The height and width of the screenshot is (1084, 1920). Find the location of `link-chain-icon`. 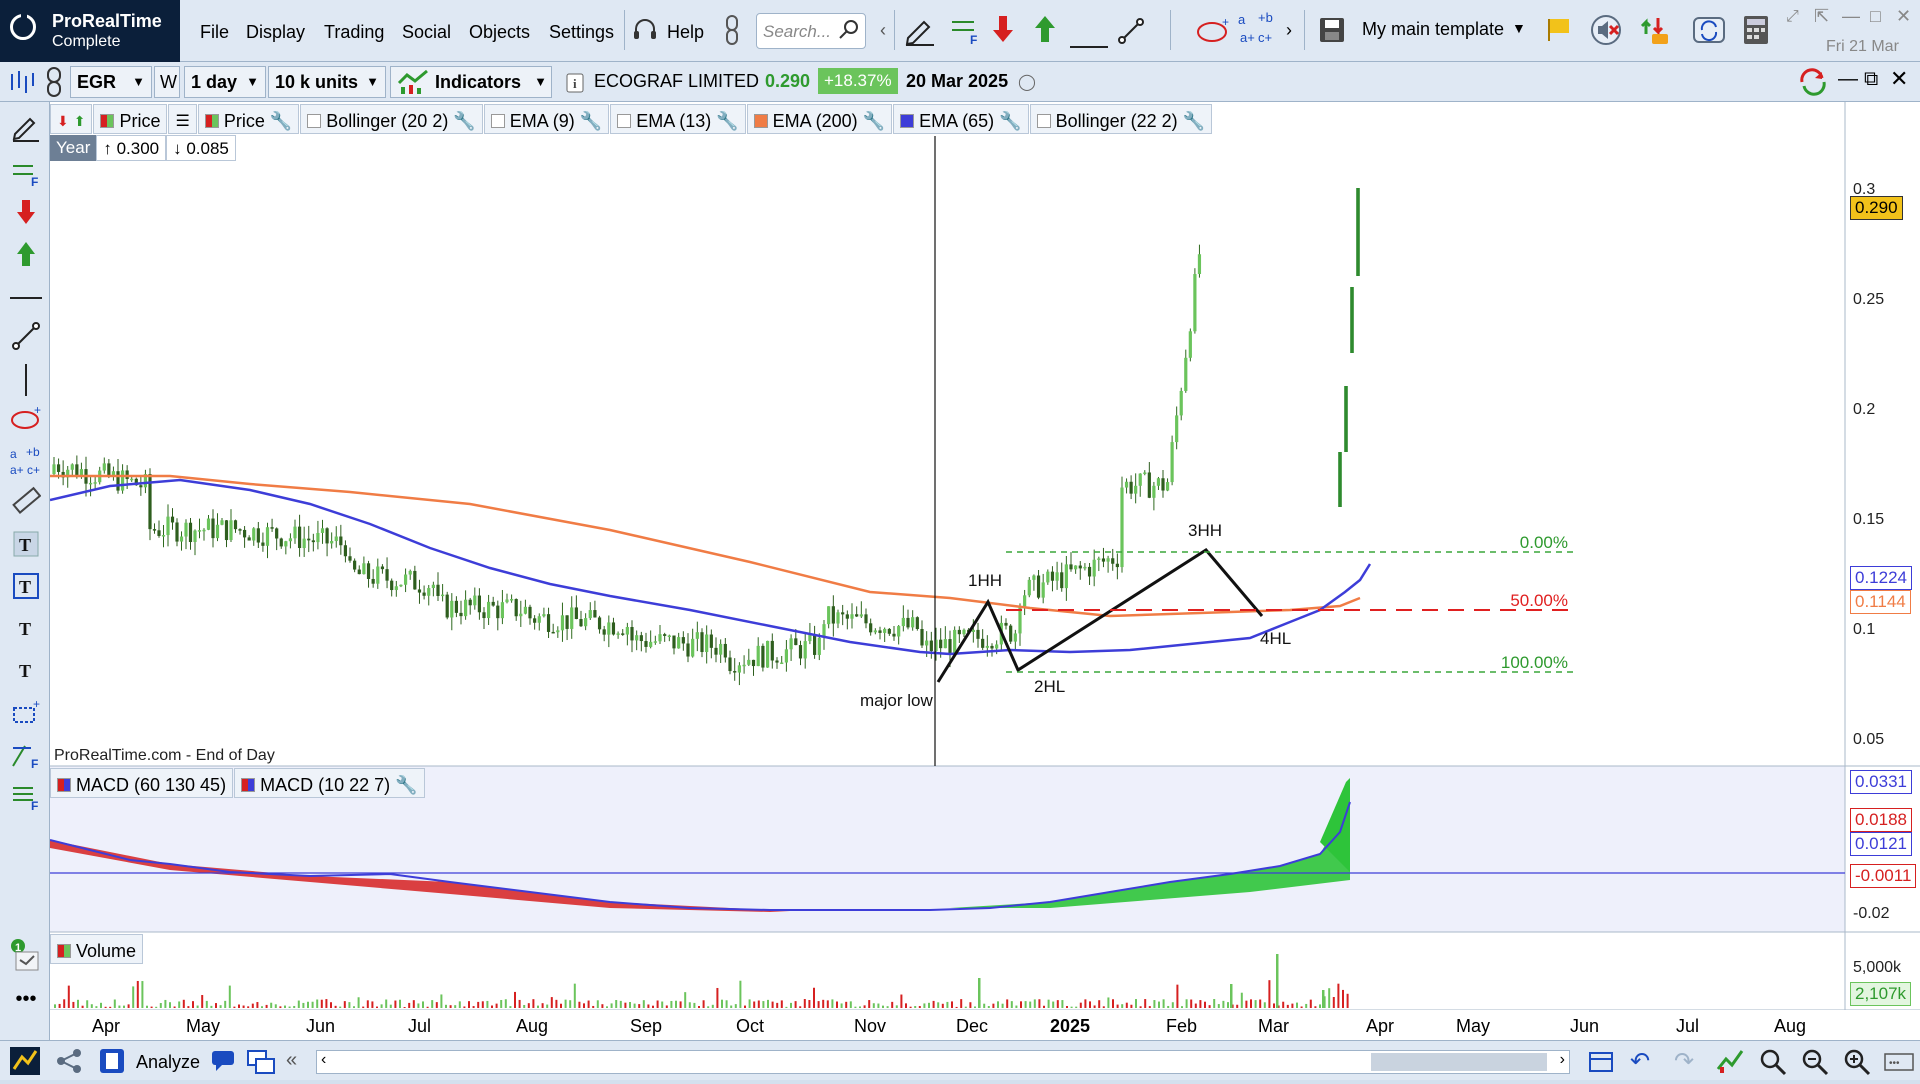

link-chain-icon is located at coordinates (54, 85).